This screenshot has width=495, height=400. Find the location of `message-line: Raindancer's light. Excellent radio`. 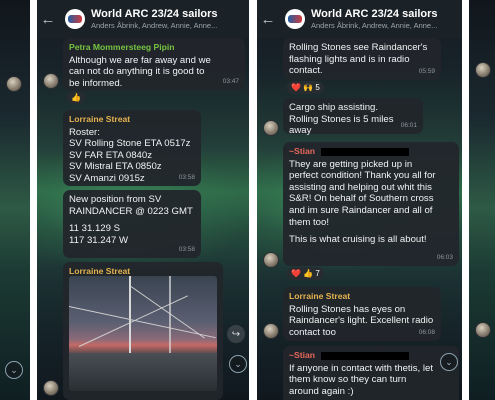

message-line: Raindancer's light. Excellent radio is located at coordinates (361, 321).